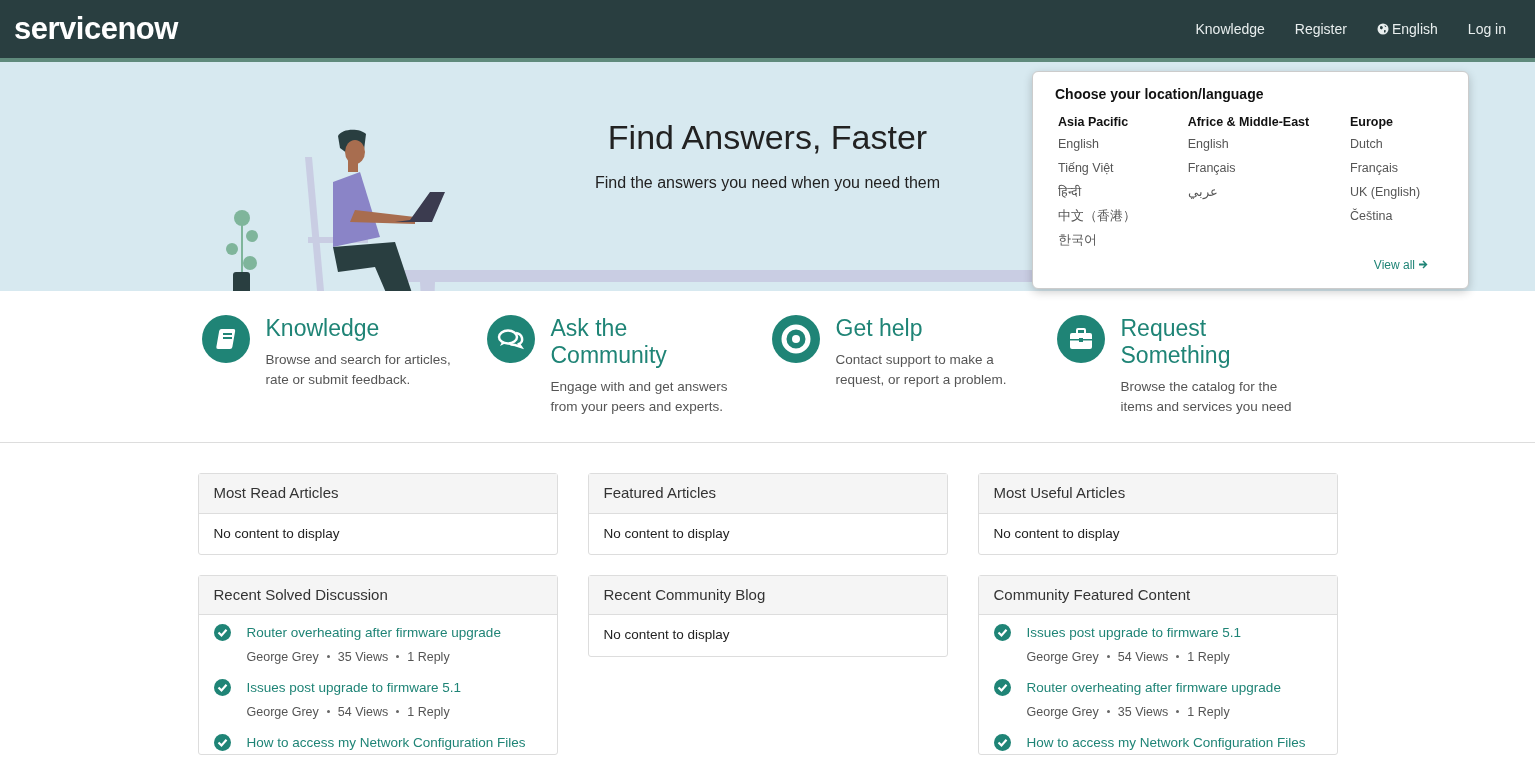 The height and width of the screenshot is (766, 1535). Describe the element at coordinates (377, 595) in the screenshot. I see `panel-header: Recent Solved Discussion` at that location.